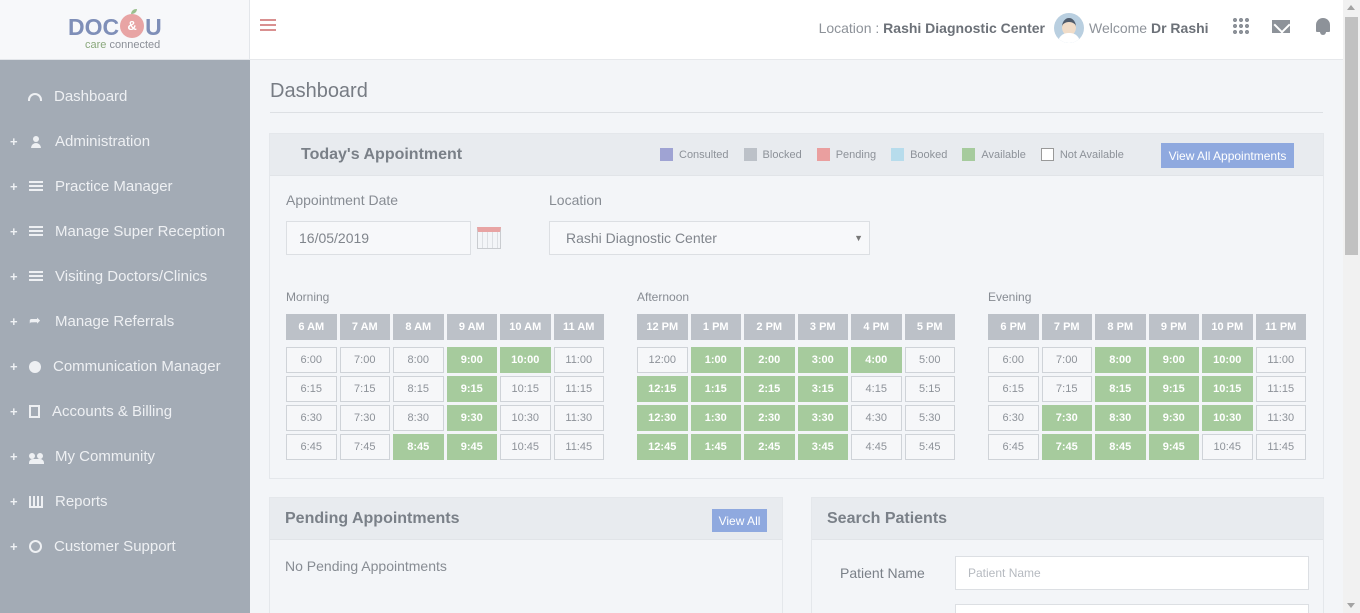 This screenshot has height=613, width=1360. What do you see at coordinates (125, 546) in the screenshot?
I see `sidebar-item-customer-support: + Customer Support` at bounding box center [125, 546].